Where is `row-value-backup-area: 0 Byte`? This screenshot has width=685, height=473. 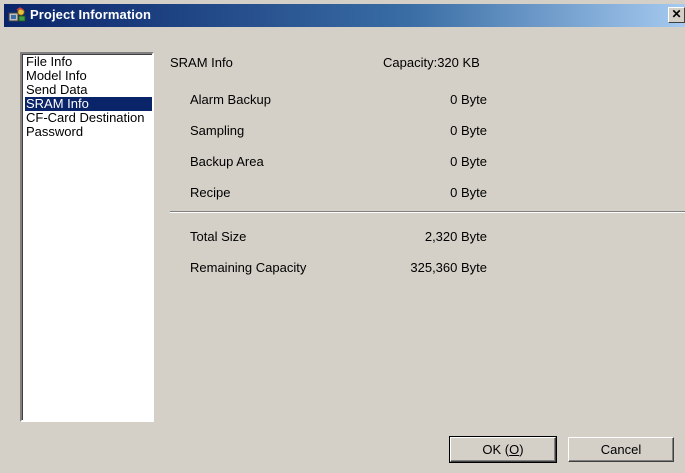 row-value-backup-area: 0 Byte is located at coordinates (468, 161).